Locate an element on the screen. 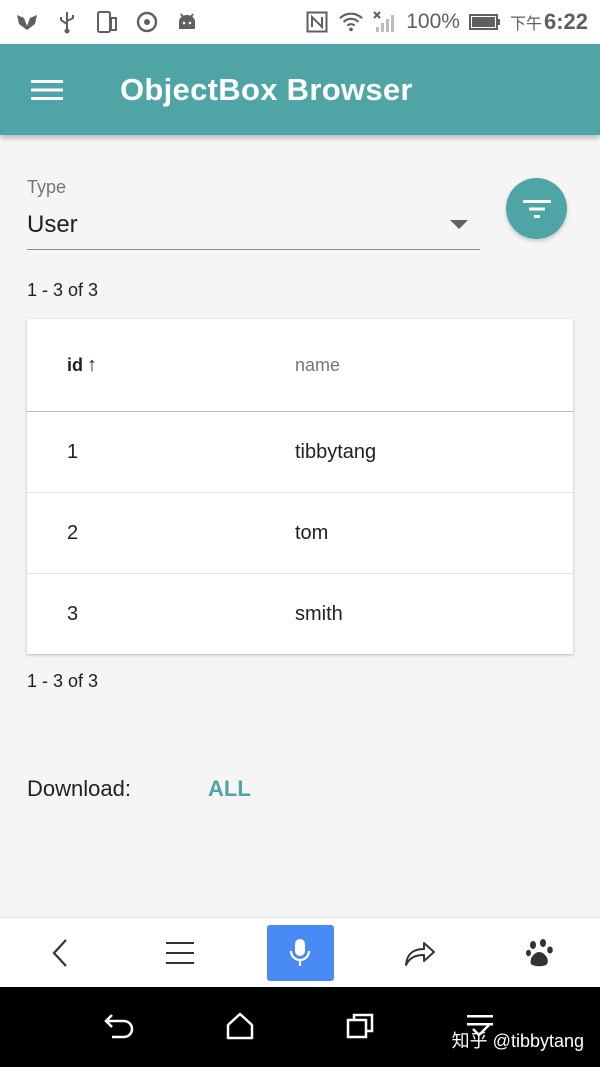 The width and height of the screenshot is (600, 1067). app-bar: ObjectBox Browser is located at coordinates (300, 89).